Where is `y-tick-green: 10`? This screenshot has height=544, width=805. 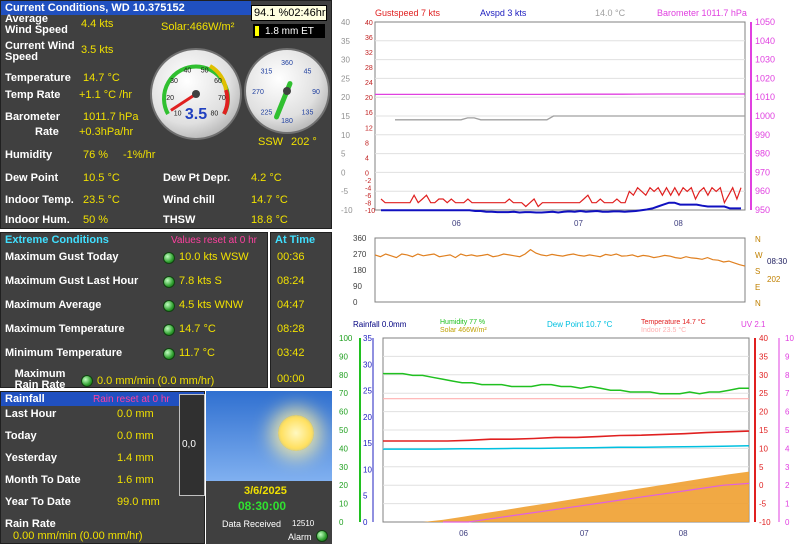
y-tick-green: 10 is located at coordinates (343, 504).